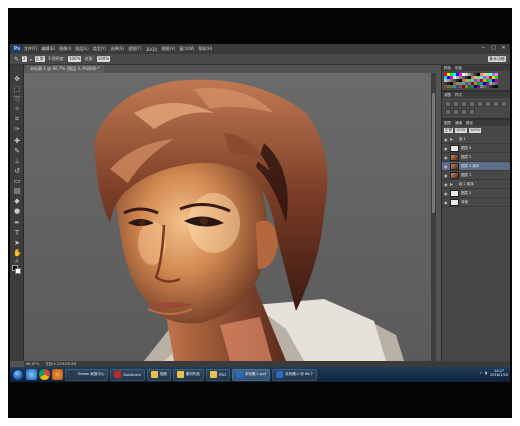  Describe the element at coordinates (17, 261) in the screenshot. I see `zoom-tool-icon: ⌕` at that location.